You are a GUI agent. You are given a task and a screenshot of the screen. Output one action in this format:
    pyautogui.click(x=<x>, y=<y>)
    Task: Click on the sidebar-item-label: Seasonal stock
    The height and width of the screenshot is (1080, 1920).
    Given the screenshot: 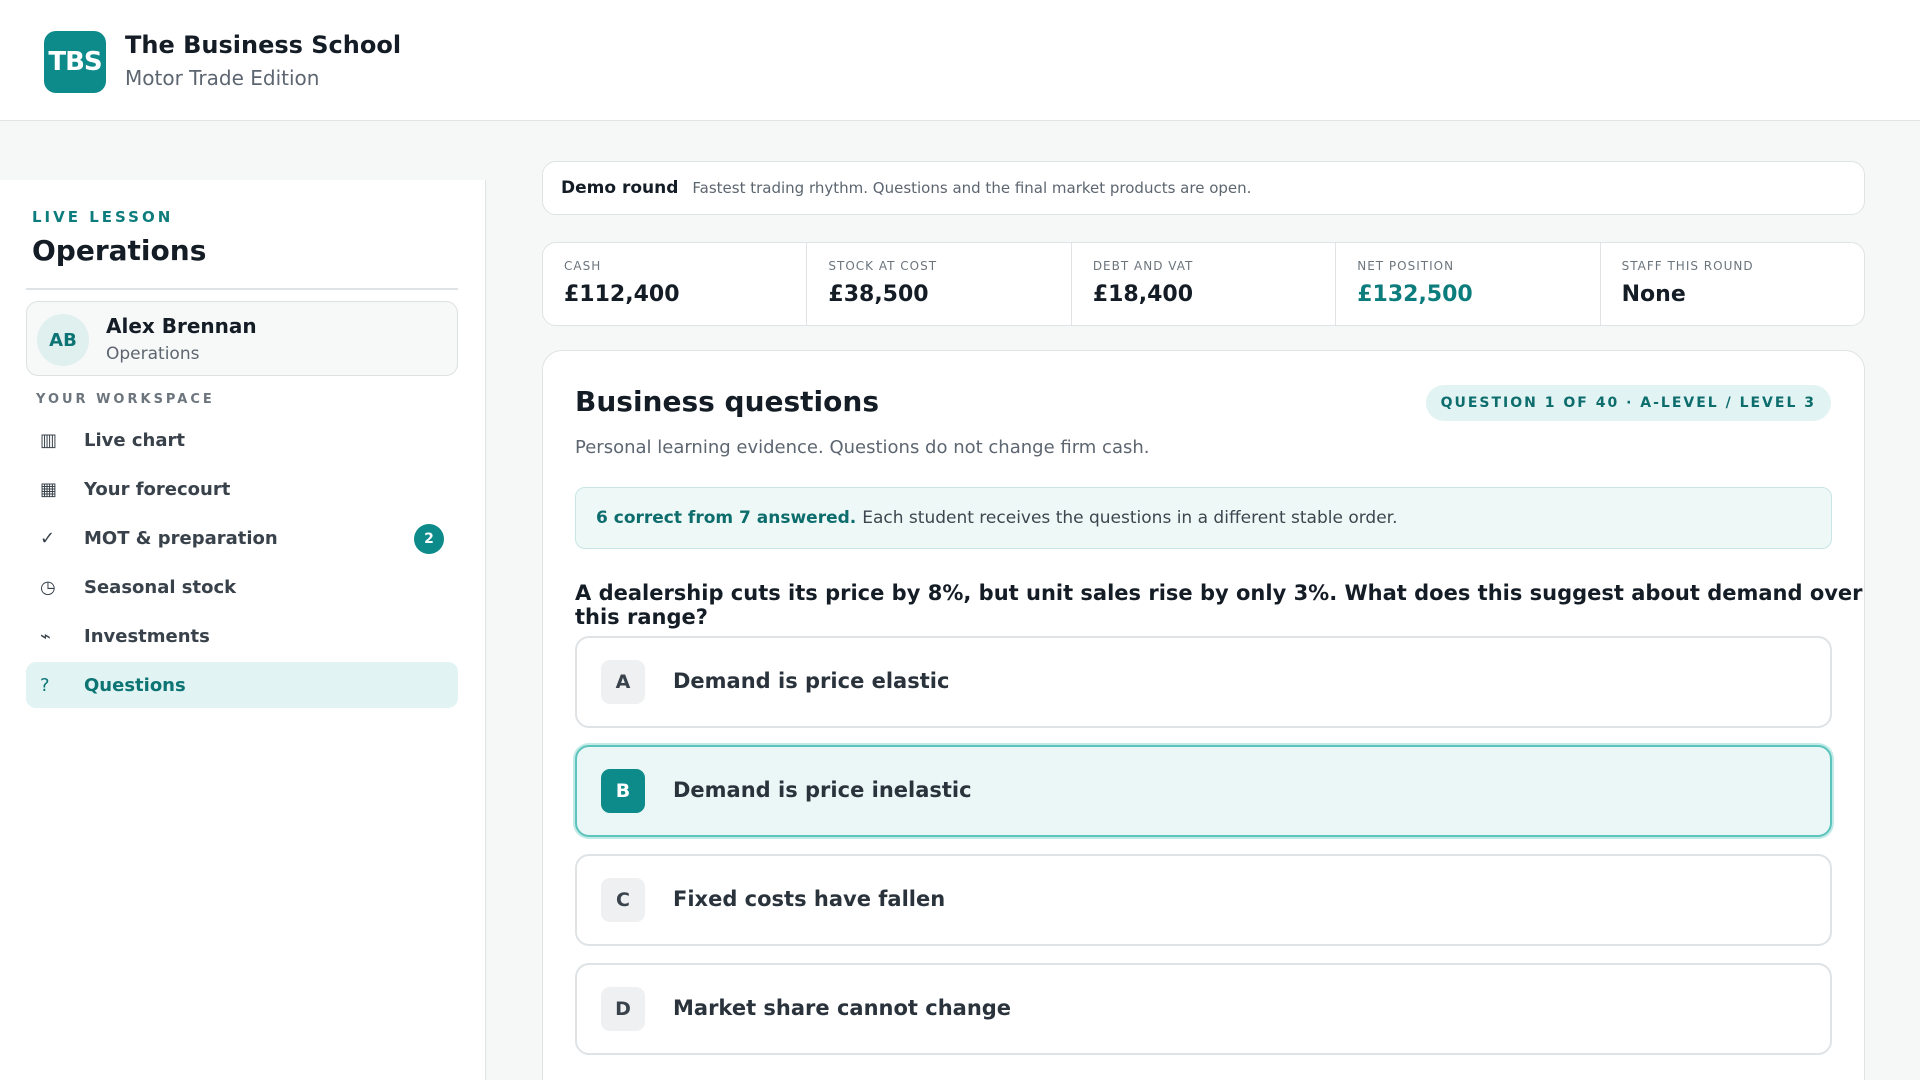 What is the action you would take?
    pyautogui.click(x=160, y=587)
    